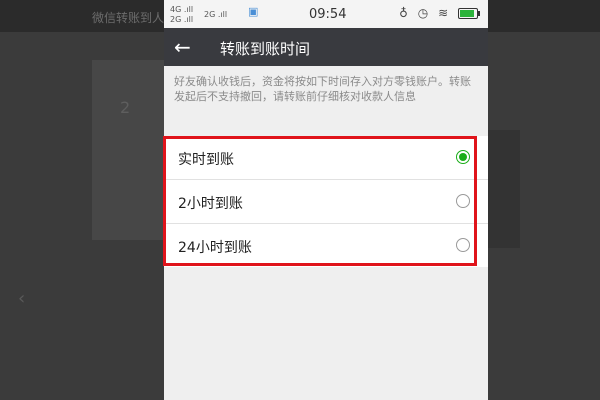 The height and width of the screenshot is (400, 600). What do you see at coordinates (216, 14) in the screenshot?
I see `signal-icon-3: 2G .ıll` at bounding box center [216, 14].